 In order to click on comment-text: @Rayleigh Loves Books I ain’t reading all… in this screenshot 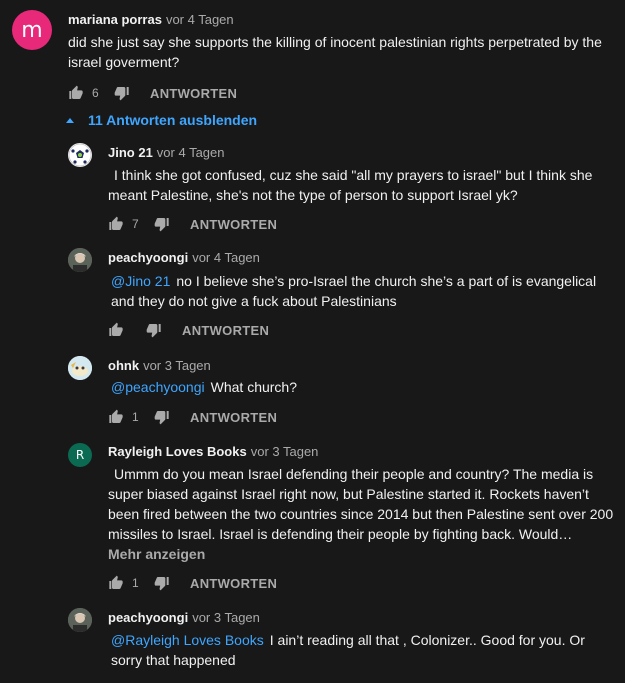, I will do `click(362, 650)`.